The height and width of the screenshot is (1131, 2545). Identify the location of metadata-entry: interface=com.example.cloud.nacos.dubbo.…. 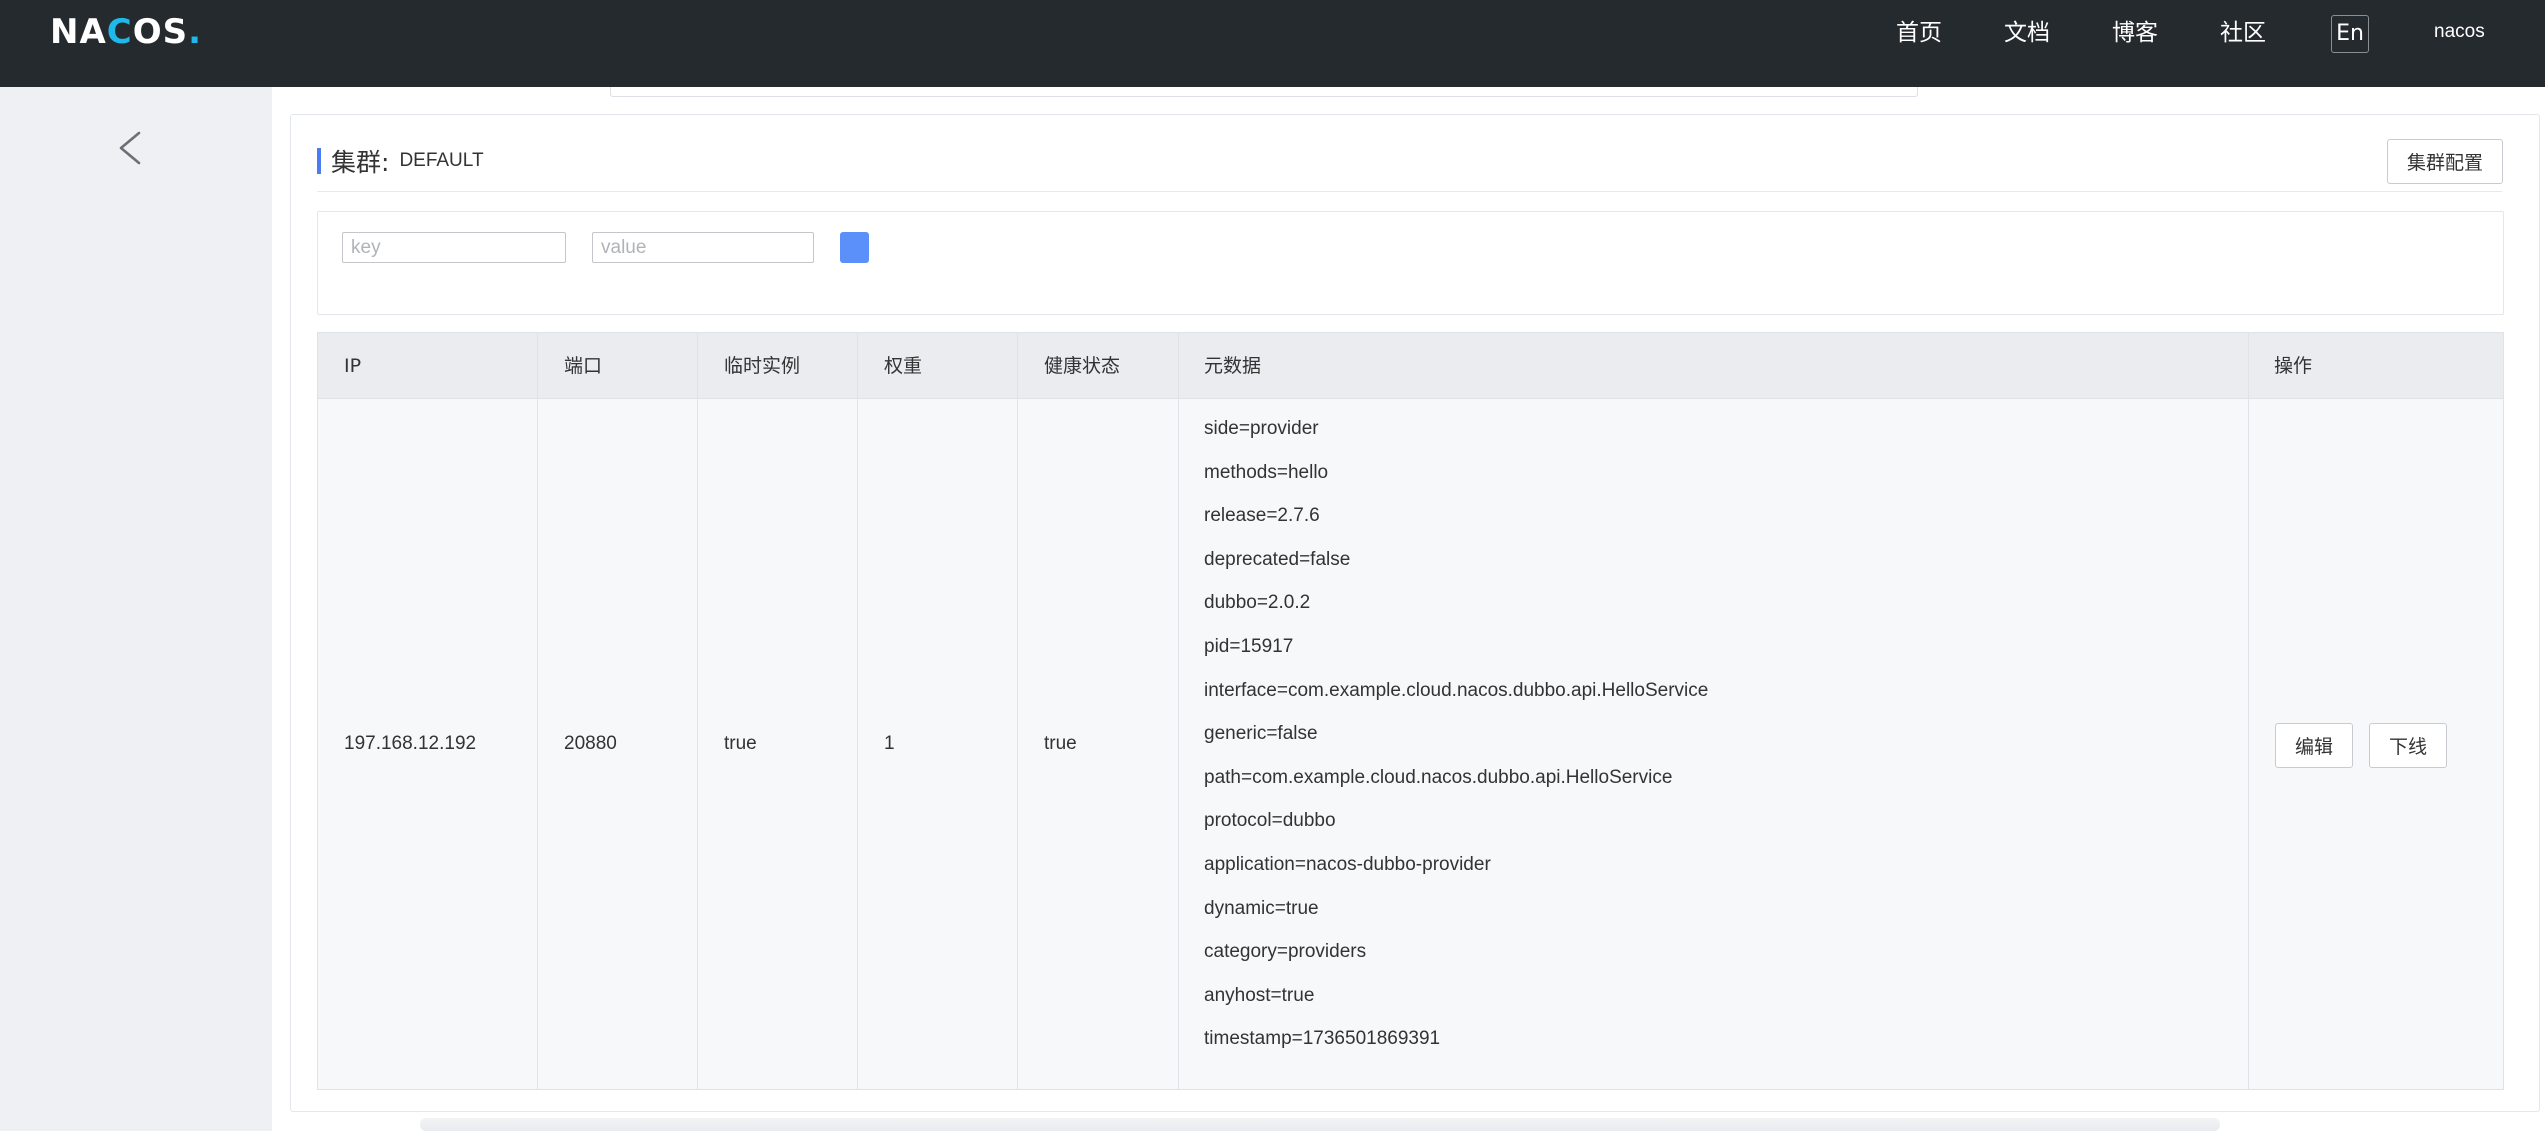
(1456, 690).